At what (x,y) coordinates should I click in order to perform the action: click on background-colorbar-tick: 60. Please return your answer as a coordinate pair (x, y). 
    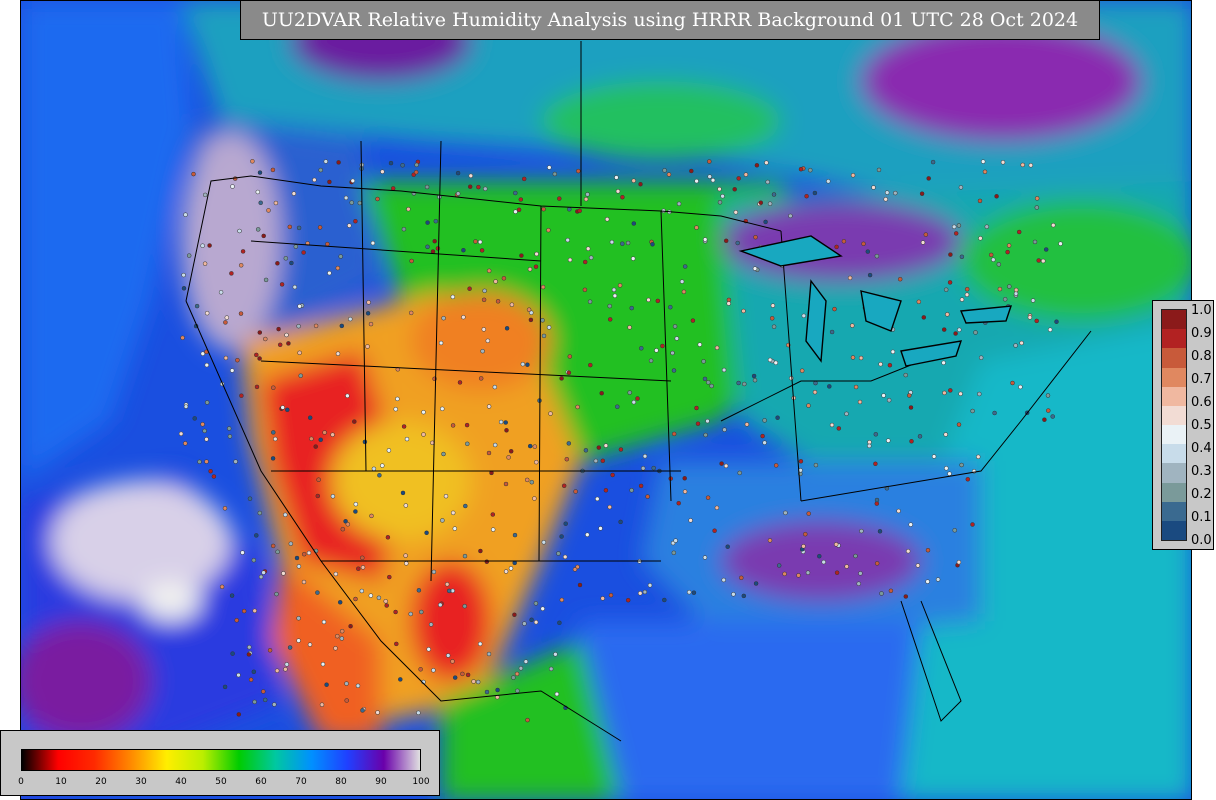
    Looking at the image, I should click on (261, 782).